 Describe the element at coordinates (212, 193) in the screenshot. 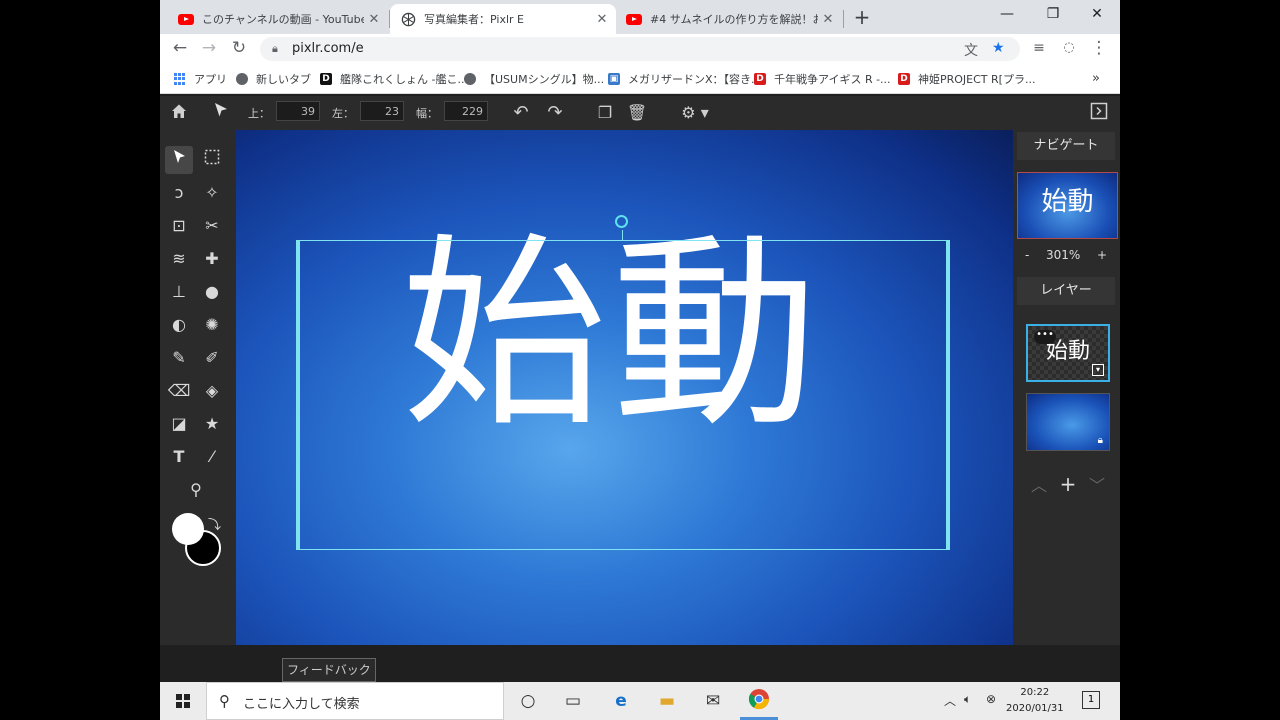

I see `magic-wand-icon: ✧` at that location.